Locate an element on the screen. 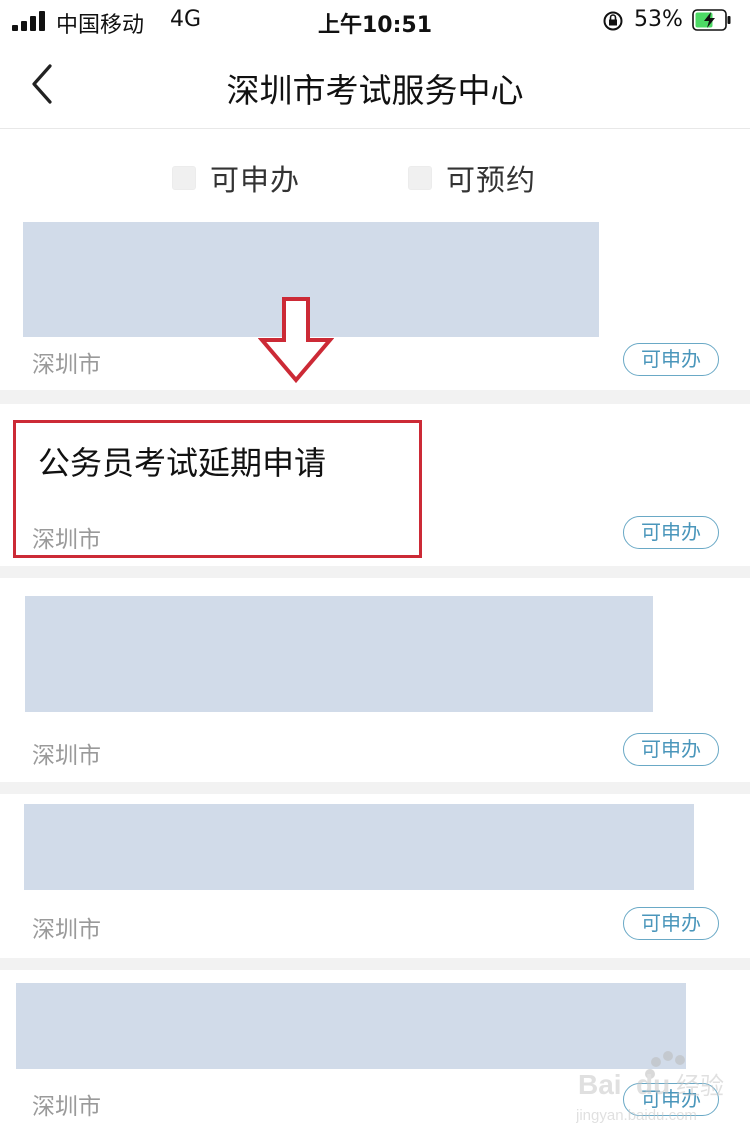  rotation-lock-icon is located at coordinates (613, 21).